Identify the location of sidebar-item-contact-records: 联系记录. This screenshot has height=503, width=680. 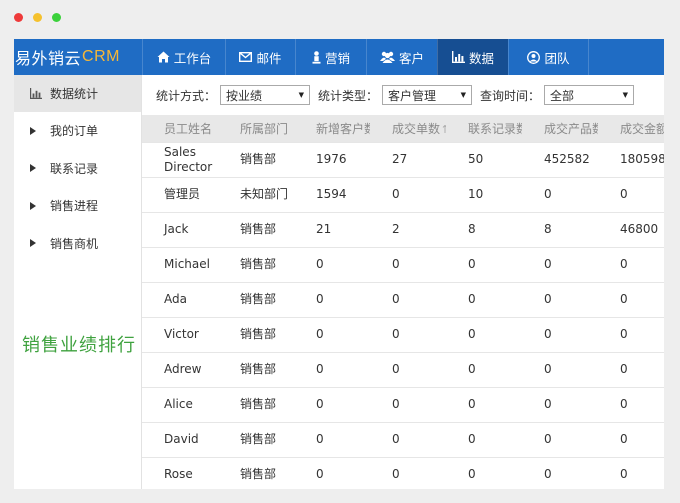
(77, 169).